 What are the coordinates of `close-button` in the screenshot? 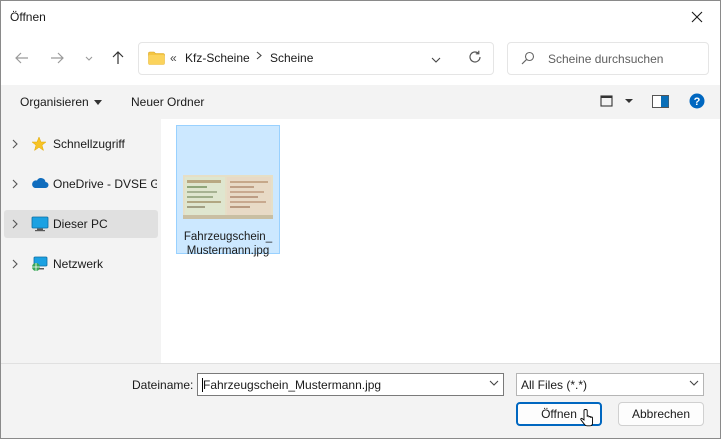 It's located at (697, 17).